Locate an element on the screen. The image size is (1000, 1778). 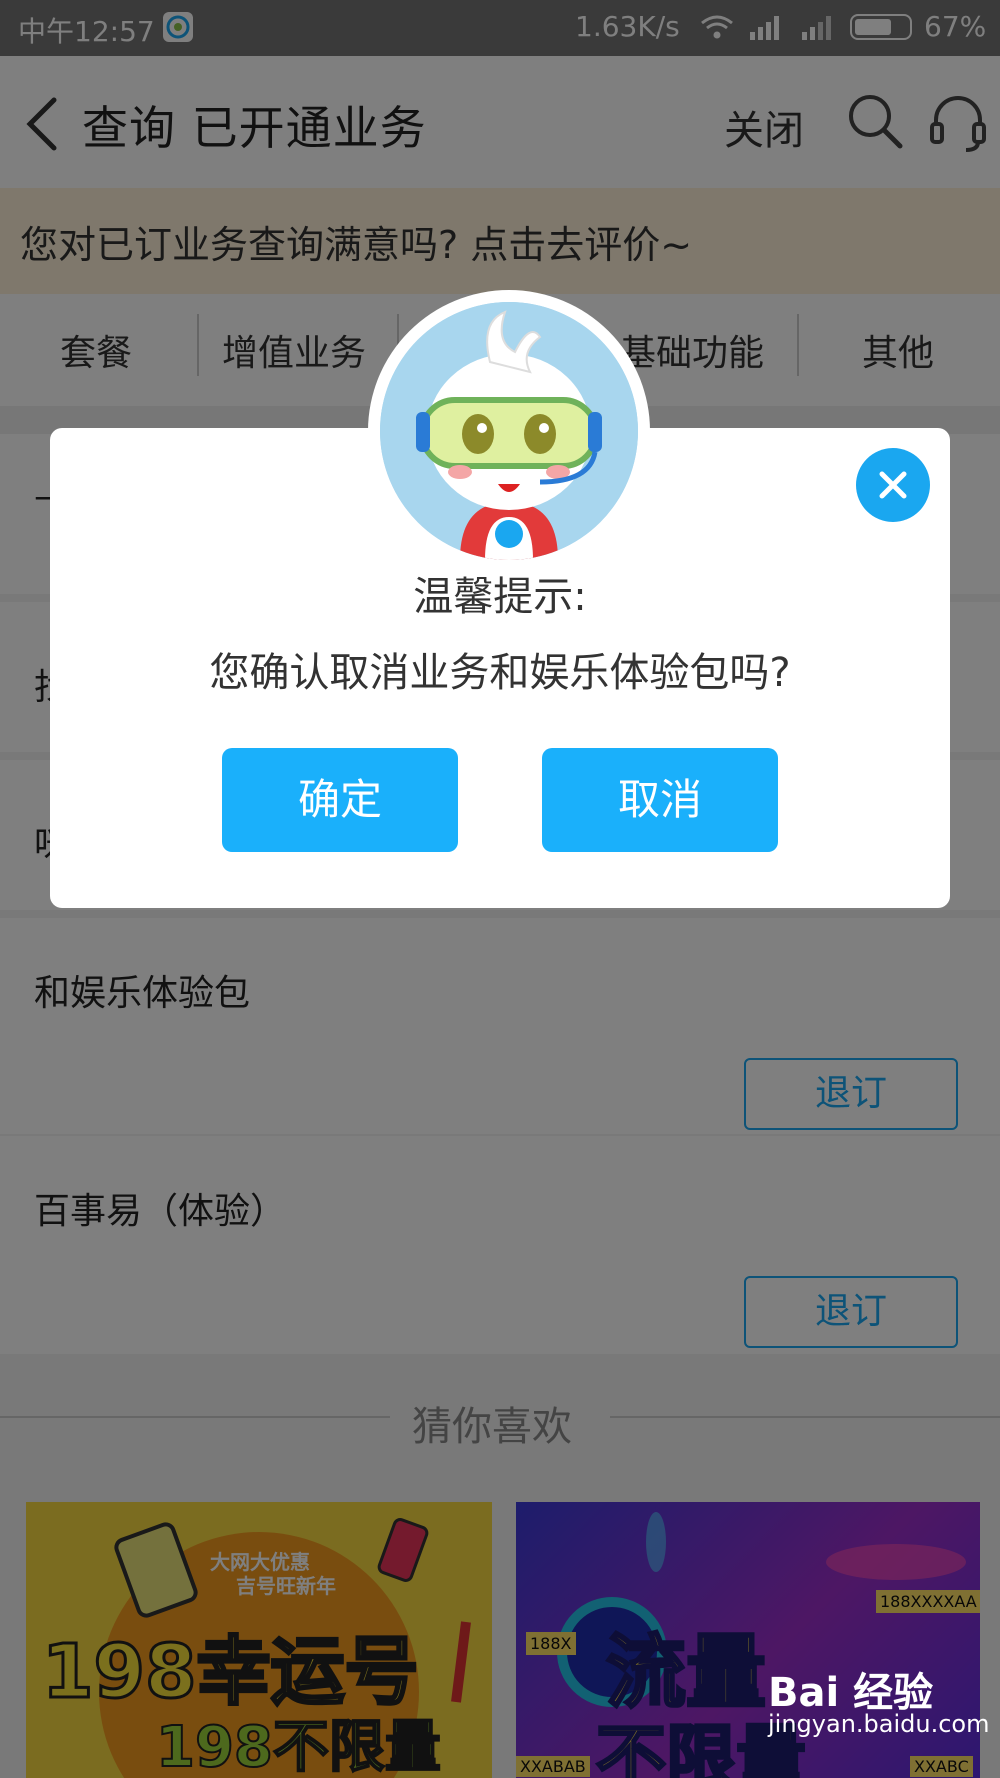
mascot-image is located at coordinates (509, 431).